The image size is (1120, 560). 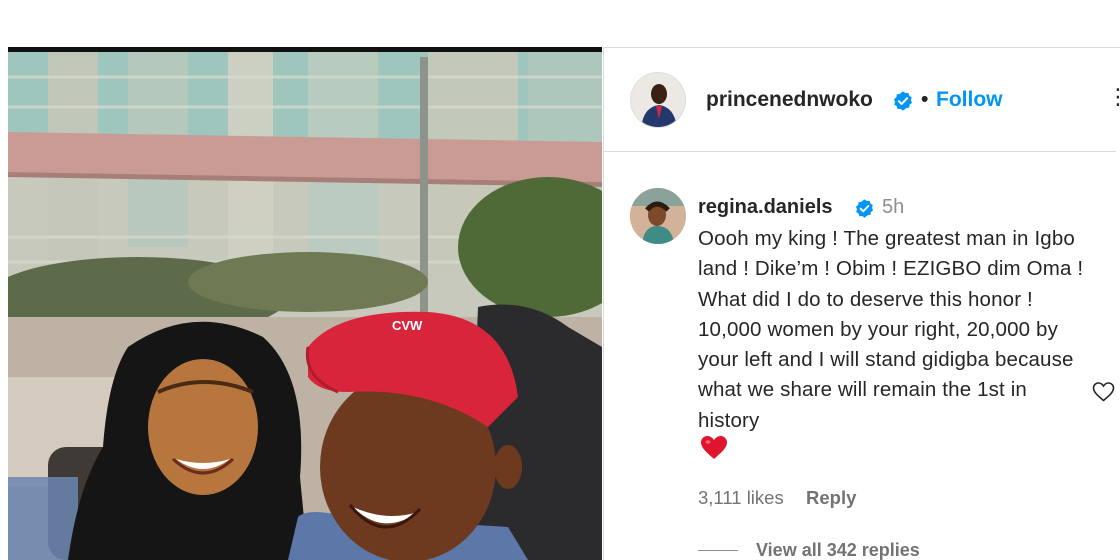 What do you see at coordinates (831, 498) in the screenshot?
I see `reply-button: Reply` at bounding box center [831, 498].